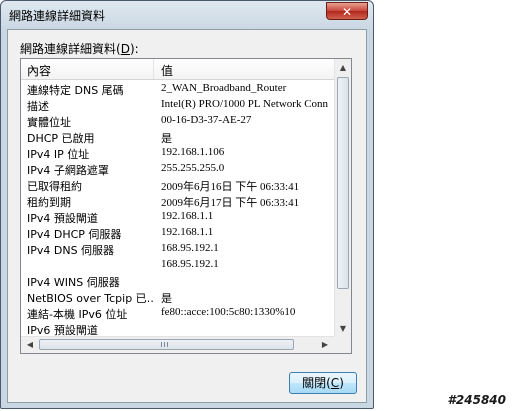  I want to click on horizontal-scrollbar: ◀ ▶, so click(177, 344).